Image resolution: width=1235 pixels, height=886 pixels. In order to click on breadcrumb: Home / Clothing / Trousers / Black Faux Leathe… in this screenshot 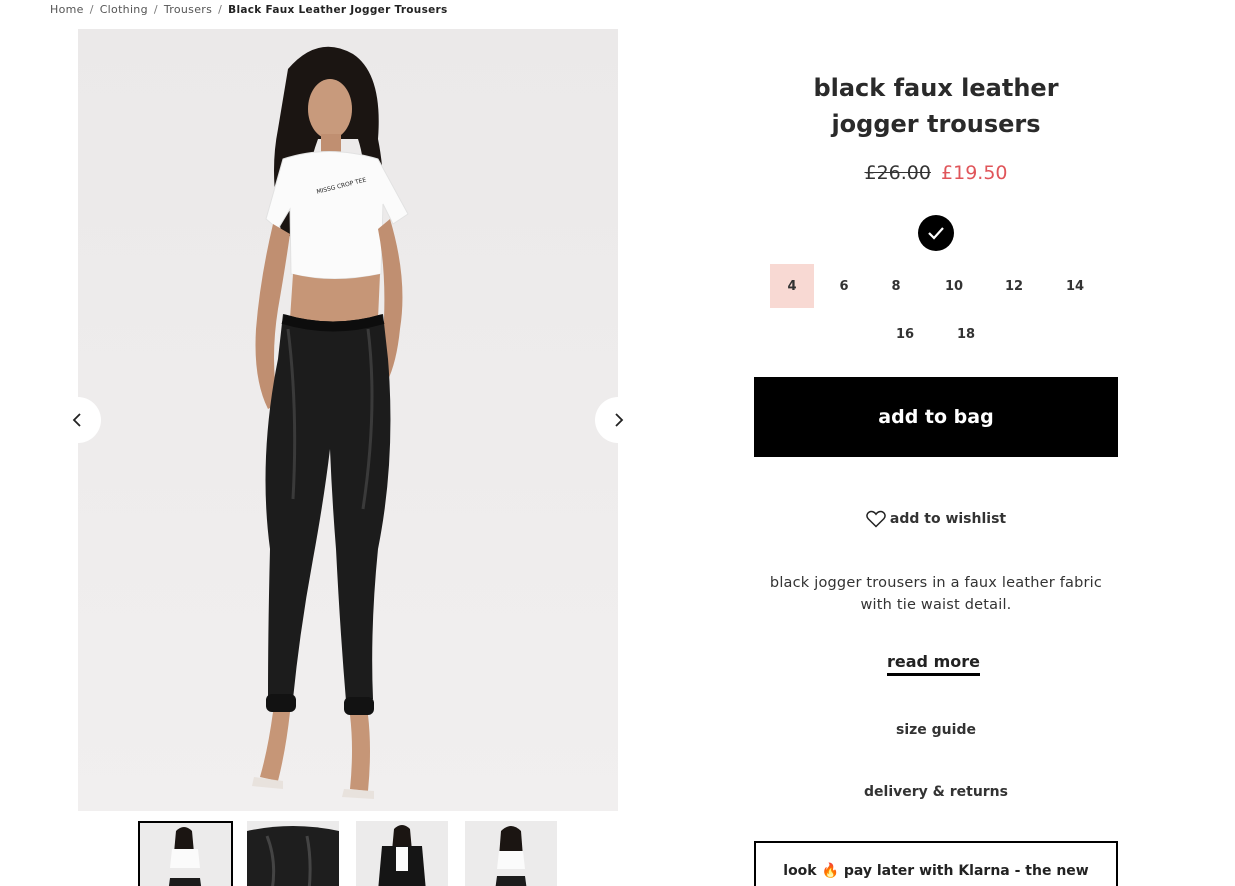, I will do `click(249, 9)`.